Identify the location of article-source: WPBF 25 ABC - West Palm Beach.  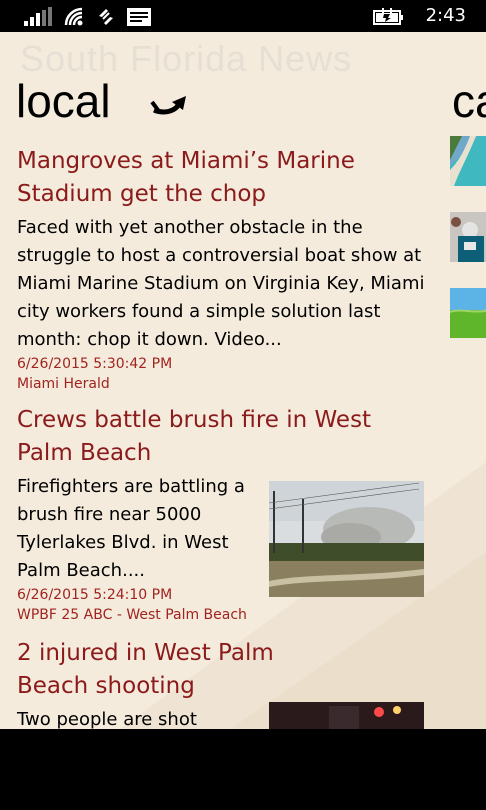
(132, 615).